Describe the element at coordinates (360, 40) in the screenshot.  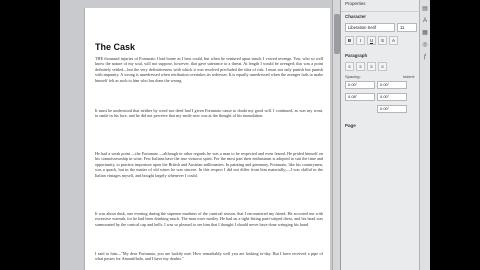
I see `italic-button: I` at that location.